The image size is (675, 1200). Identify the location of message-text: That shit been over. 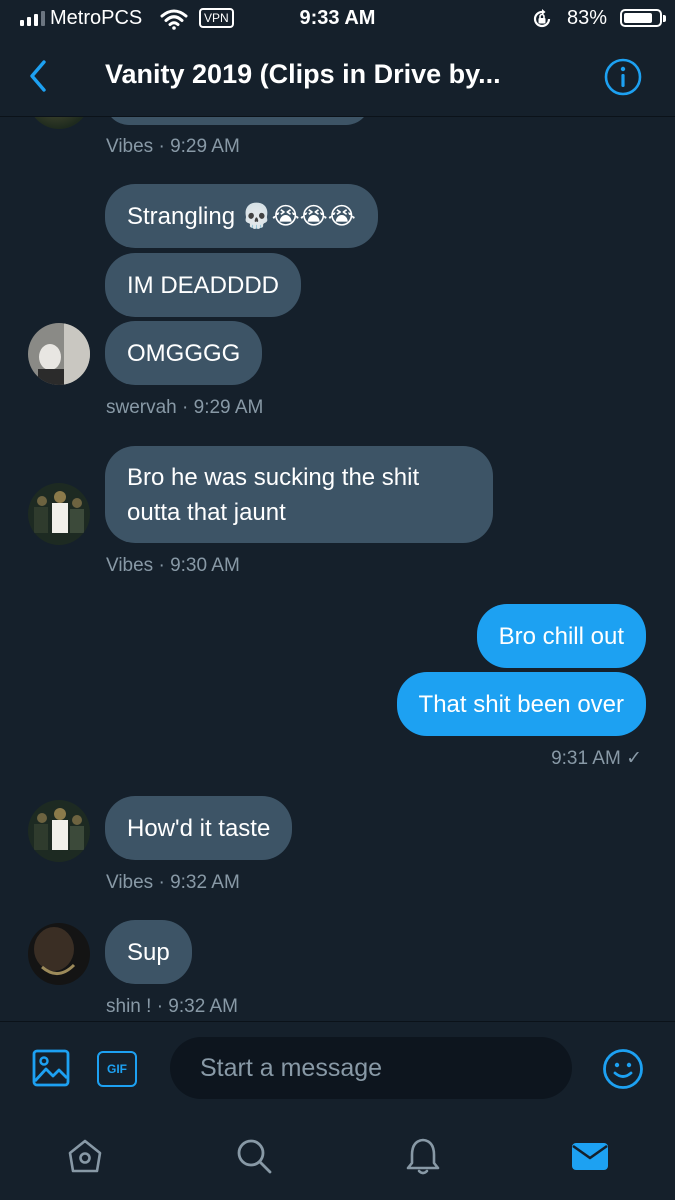
(521, 704).